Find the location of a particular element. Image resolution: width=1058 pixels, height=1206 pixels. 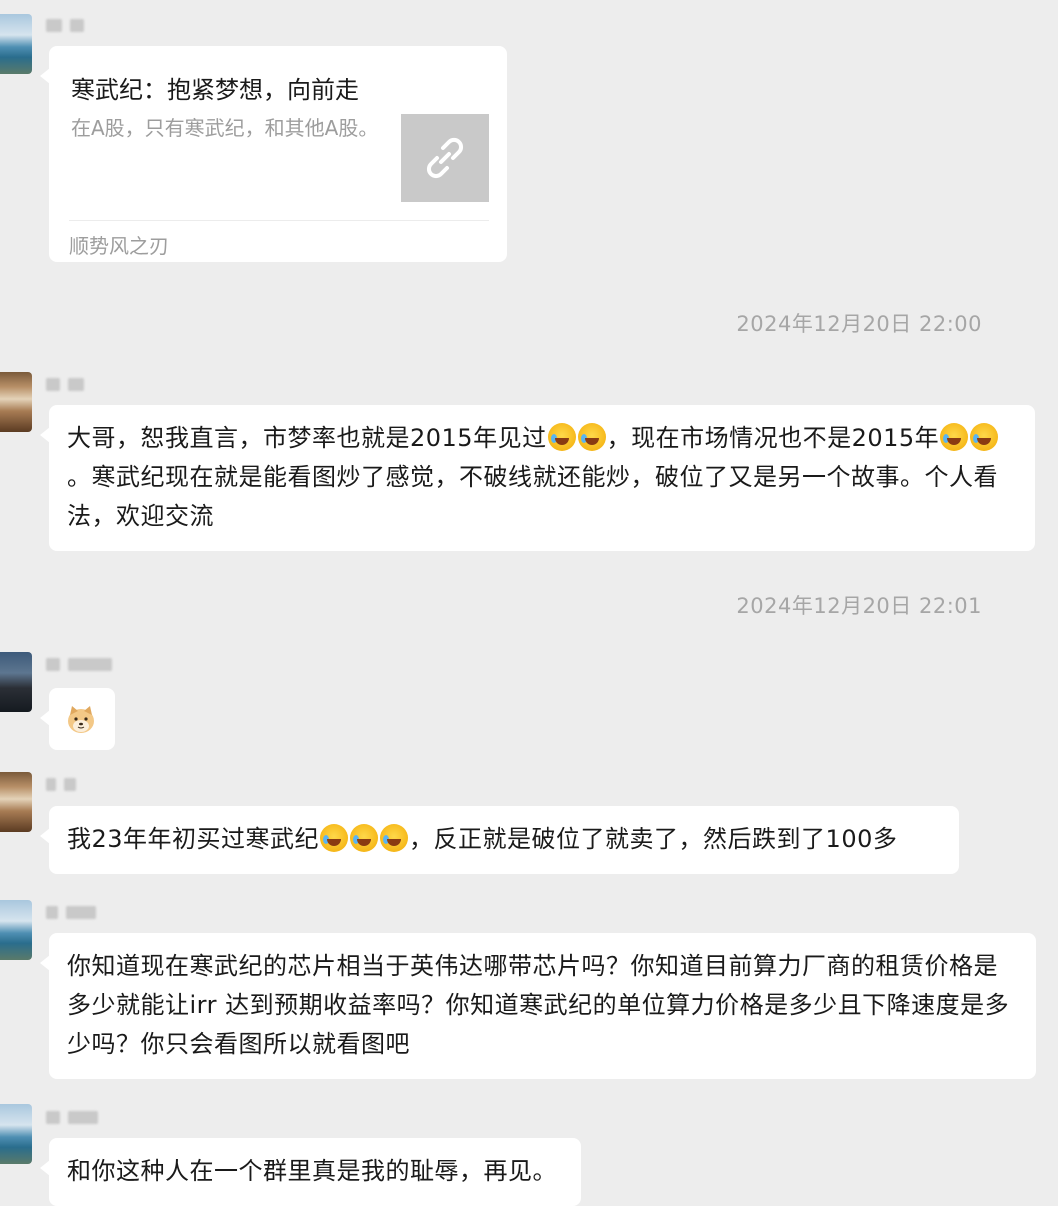

link-card-thumbnail is located at coordinates (445, 158).